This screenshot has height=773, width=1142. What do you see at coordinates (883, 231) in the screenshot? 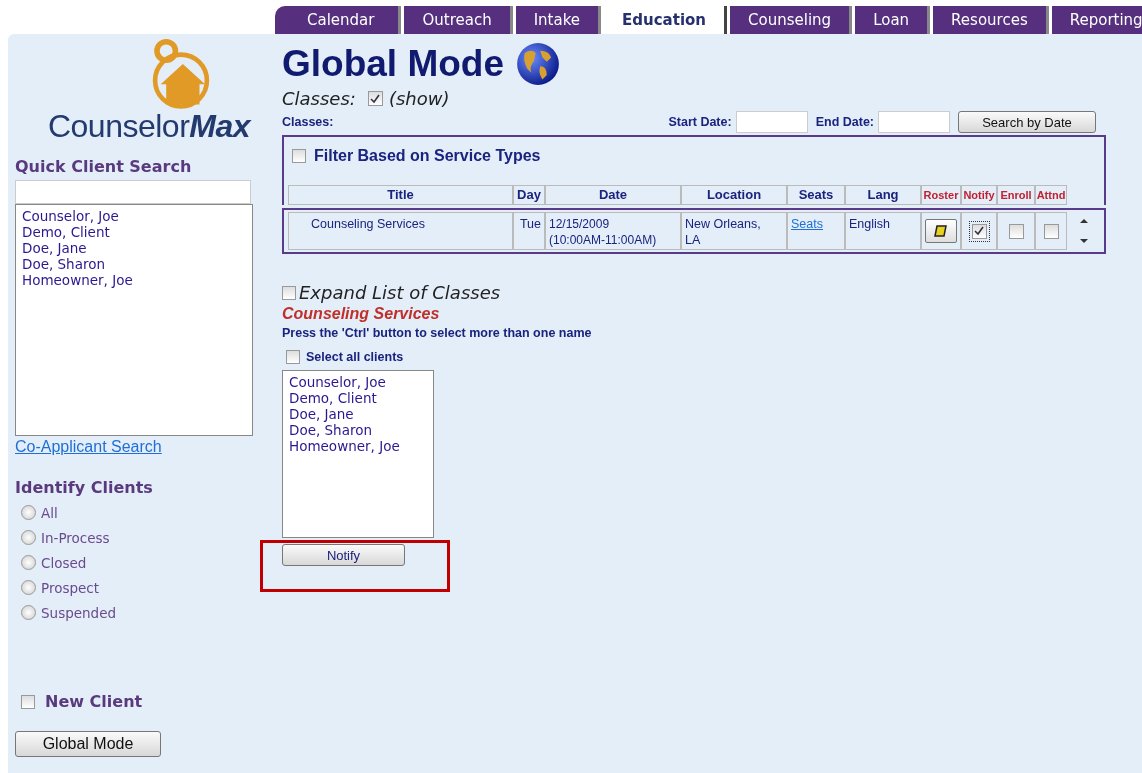
I see `table-cell: English` at bounding box center [883, 231].